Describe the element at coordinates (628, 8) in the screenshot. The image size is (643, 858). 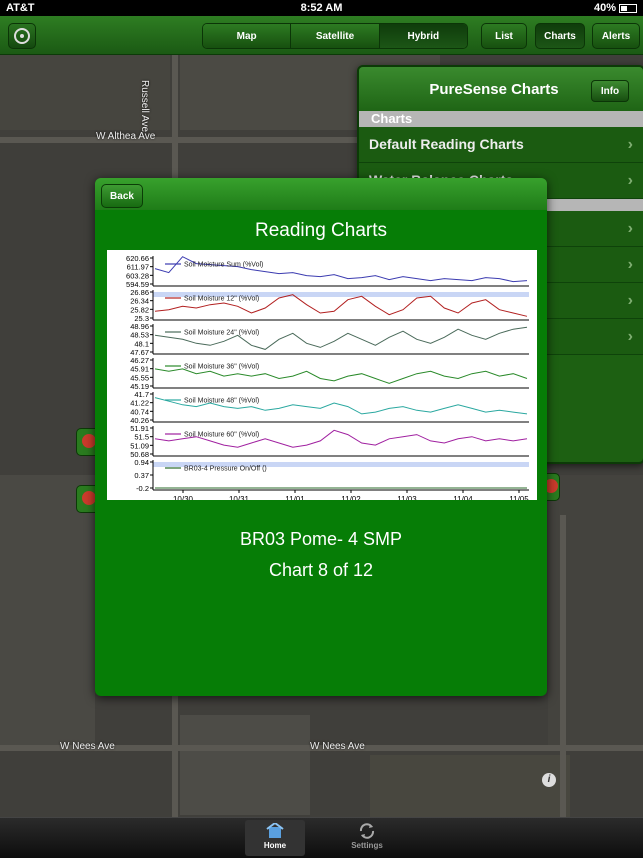
I see `battery-icon` at that location.